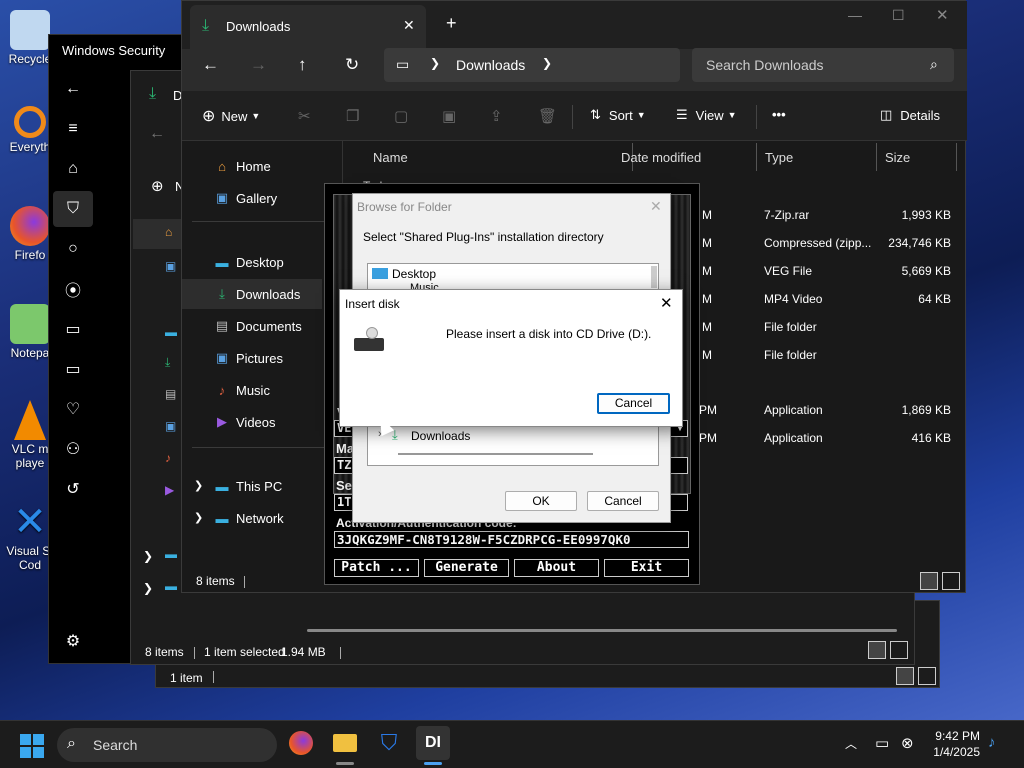  What do you see at coordinates (252, 422) in the screenshot?
I see `nav-item-videos: ▶ Videos` at bounding box center [252, 422].